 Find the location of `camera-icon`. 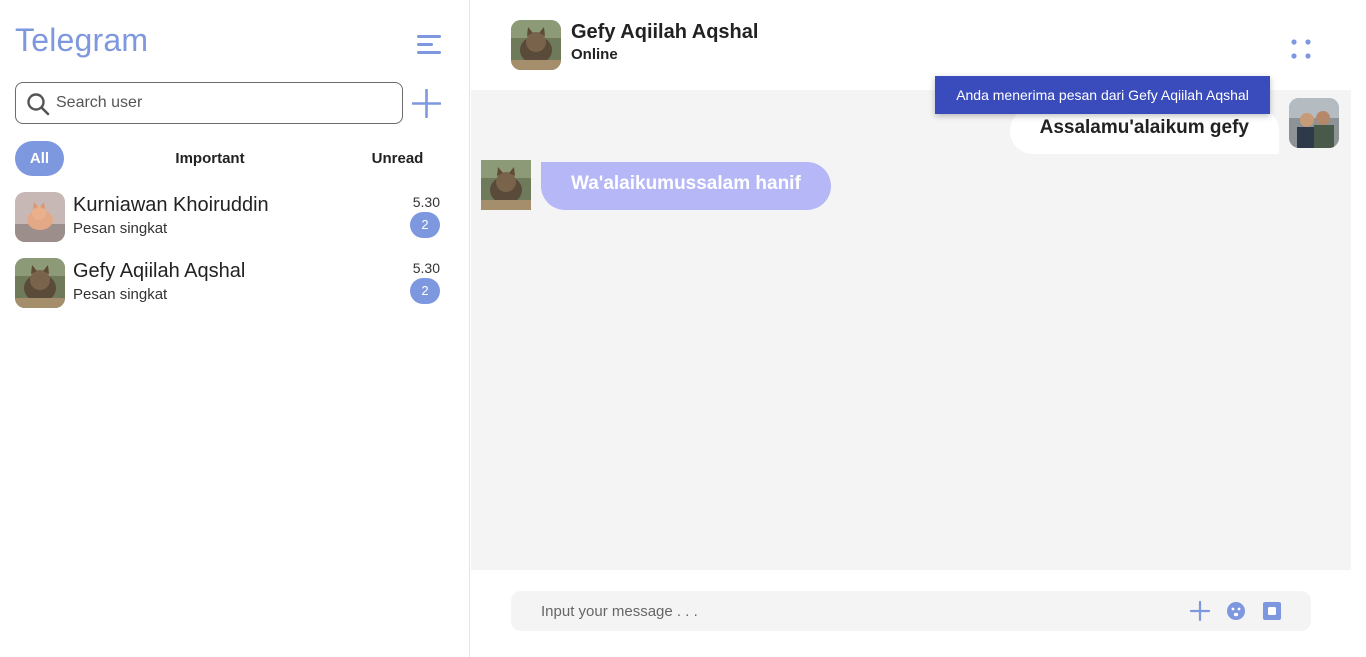

camera-icon is located at coordinates (1272, 611).